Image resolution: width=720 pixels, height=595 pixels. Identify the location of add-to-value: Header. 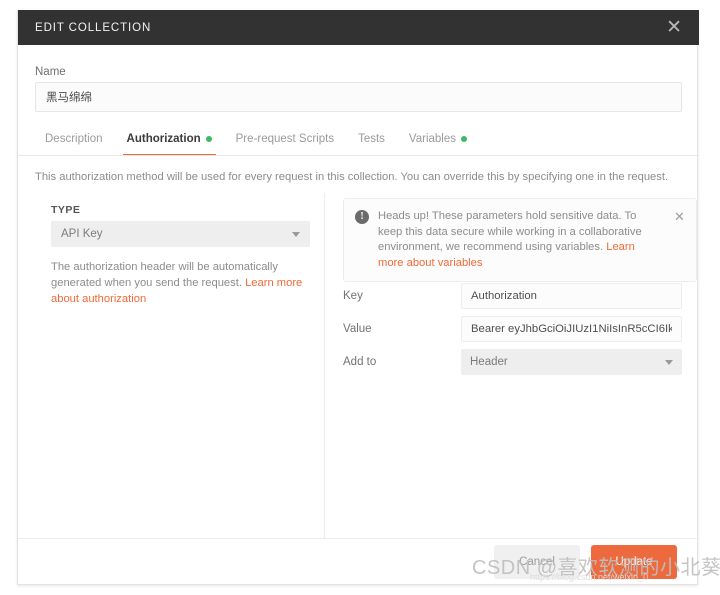
(489, 362).